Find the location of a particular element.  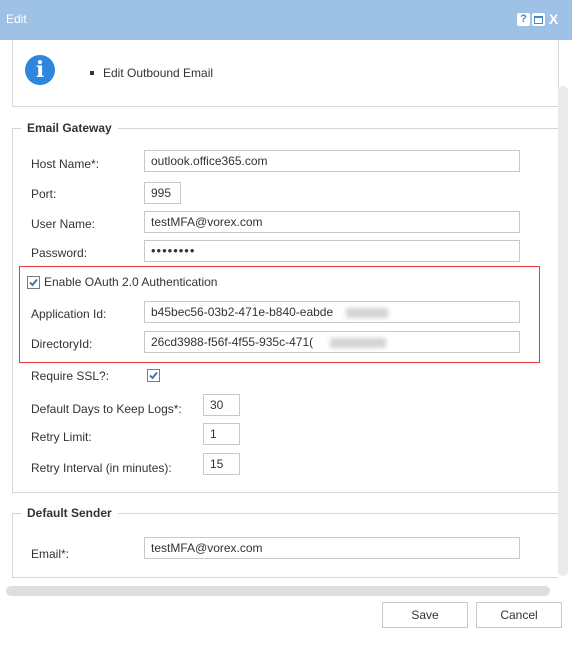

retry-interval-label: Retry Interval (in minutes): is located at coordinates (101, 468).